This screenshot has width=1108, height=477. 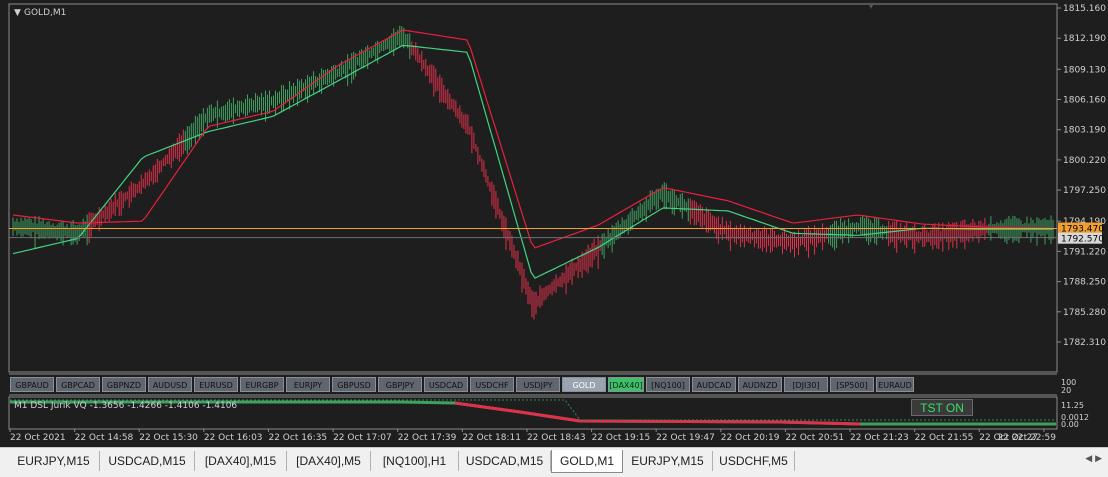 What do you see at coordinates (54, 461) in the screenshot?
I see `tab-0: EURJPY,M15` at bounding box center [54, 461].